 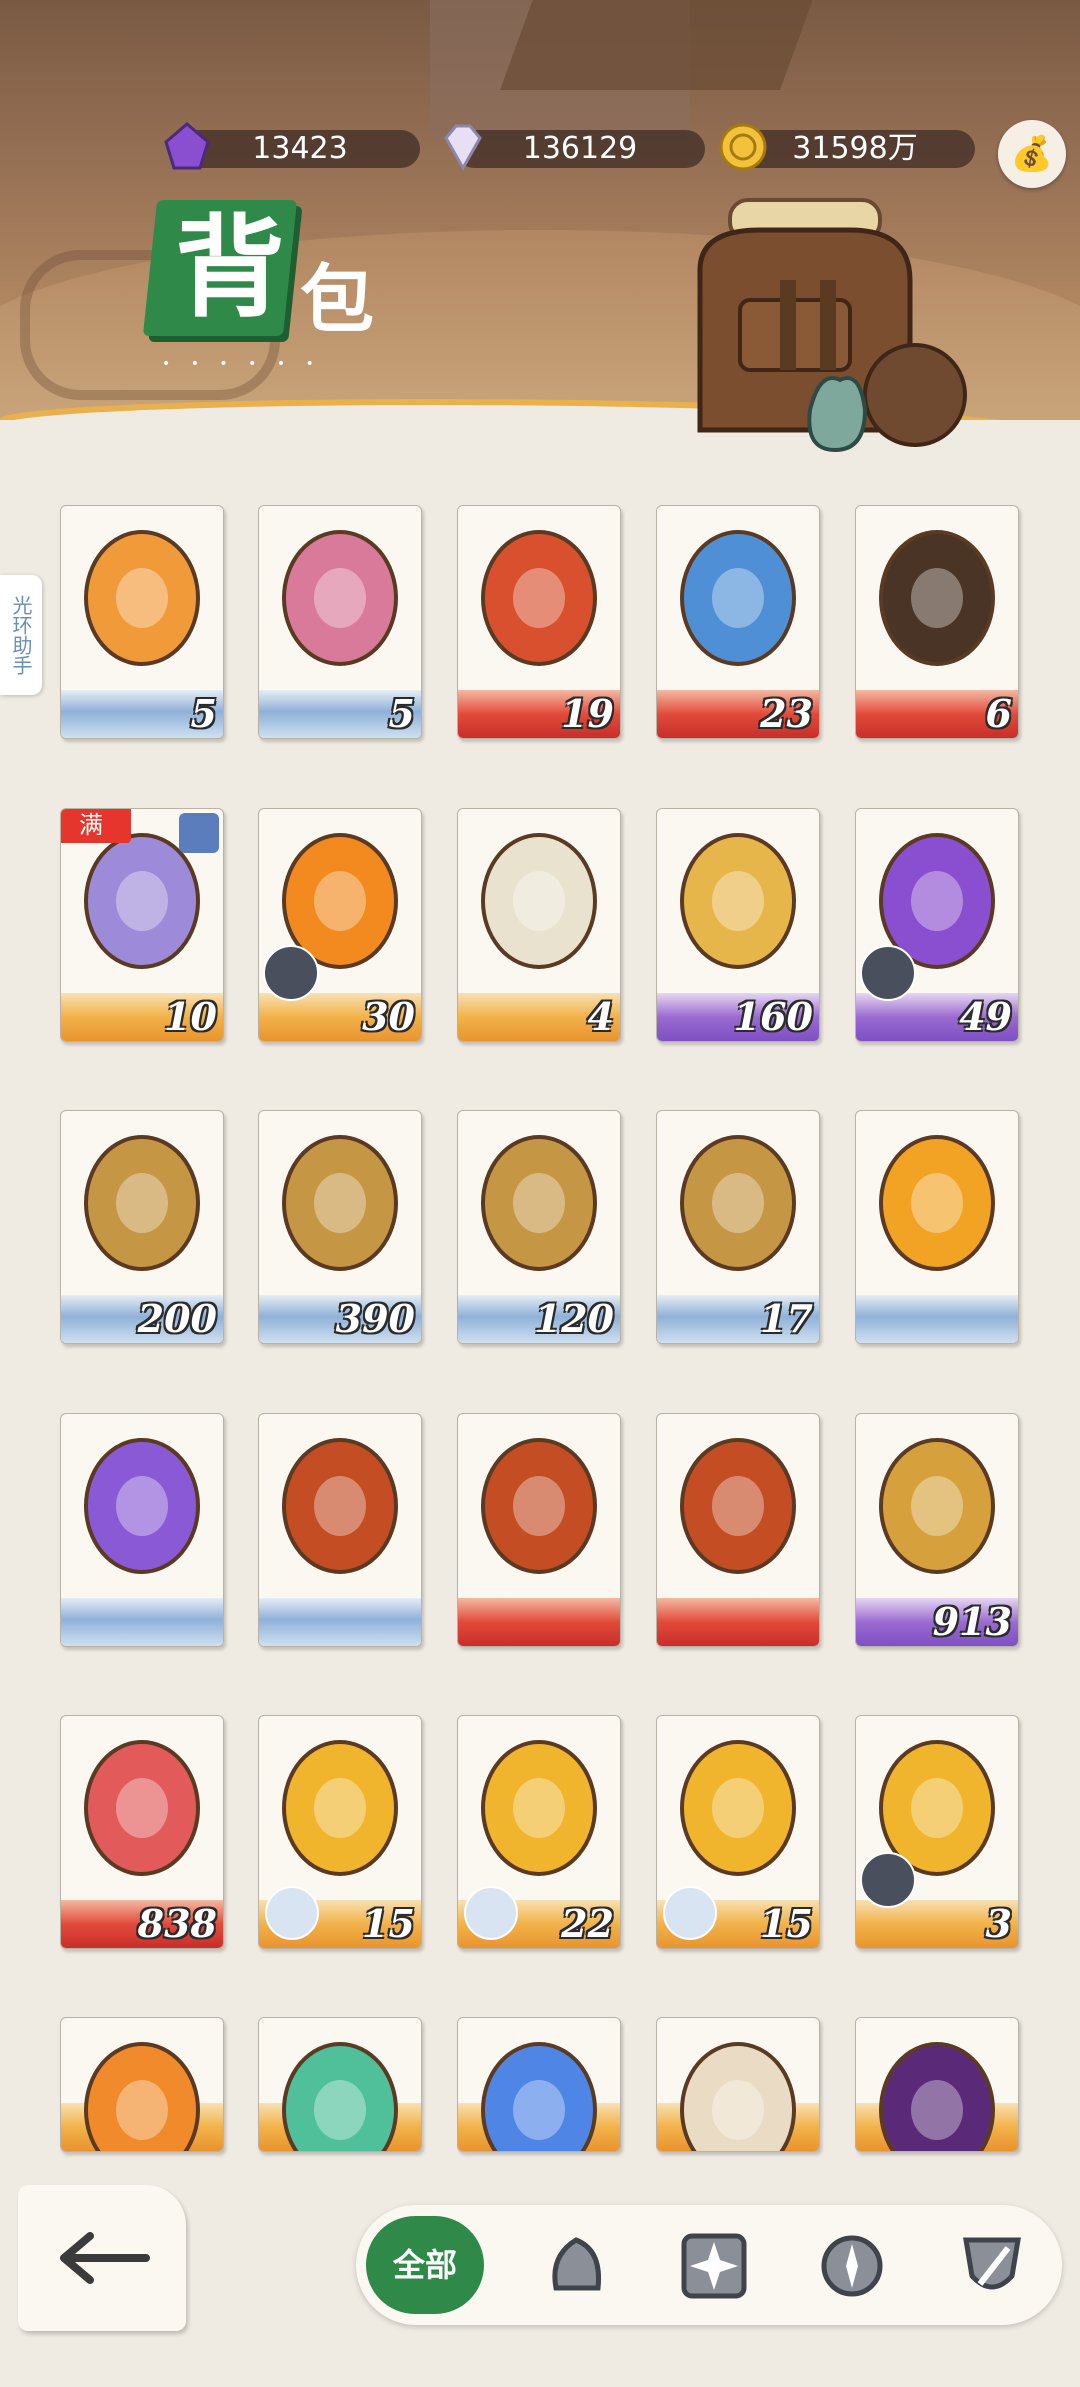 I want to click on page-title-main: 背, so click(x=230, y=267).